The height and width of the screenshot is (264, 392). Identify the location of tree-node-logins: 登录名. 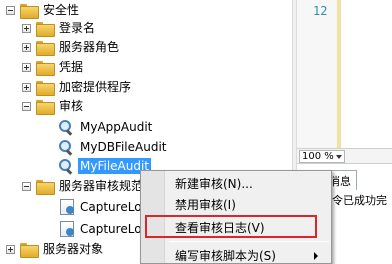
(59, 28).